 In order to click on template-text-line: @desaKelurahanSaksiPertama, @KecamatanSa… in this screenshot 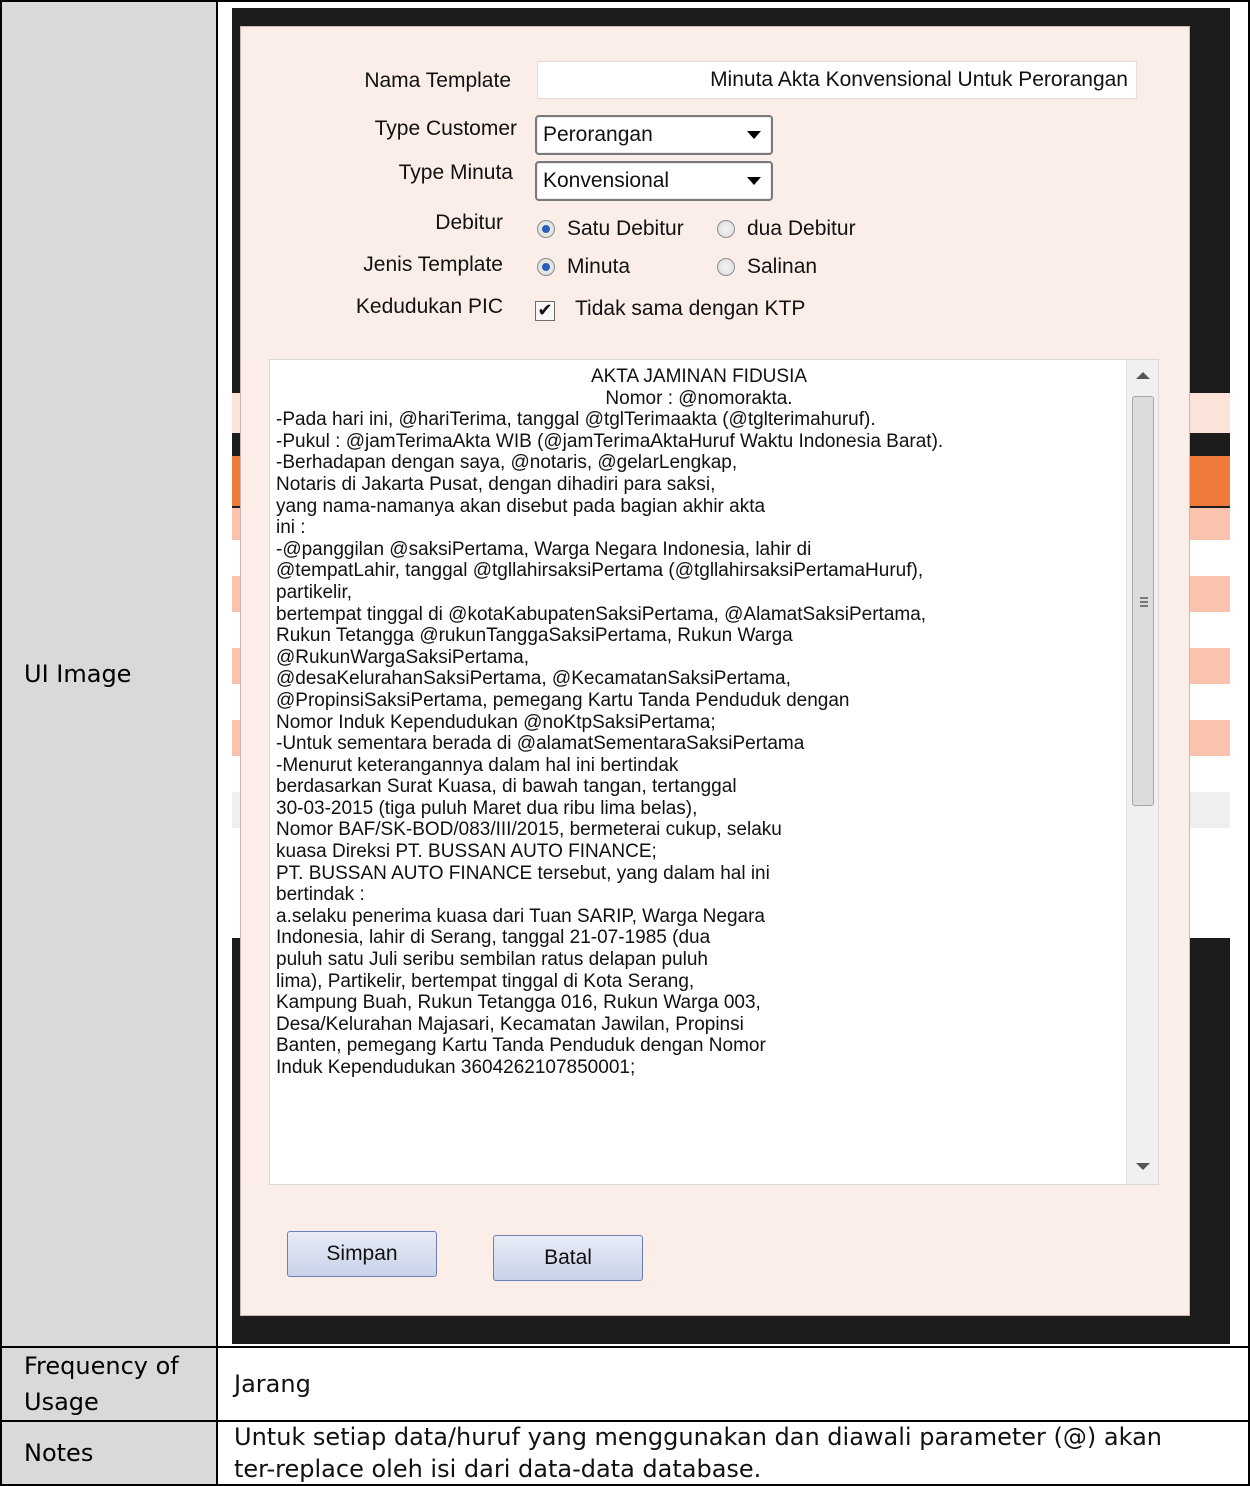, I will do `click(533, 679)`.